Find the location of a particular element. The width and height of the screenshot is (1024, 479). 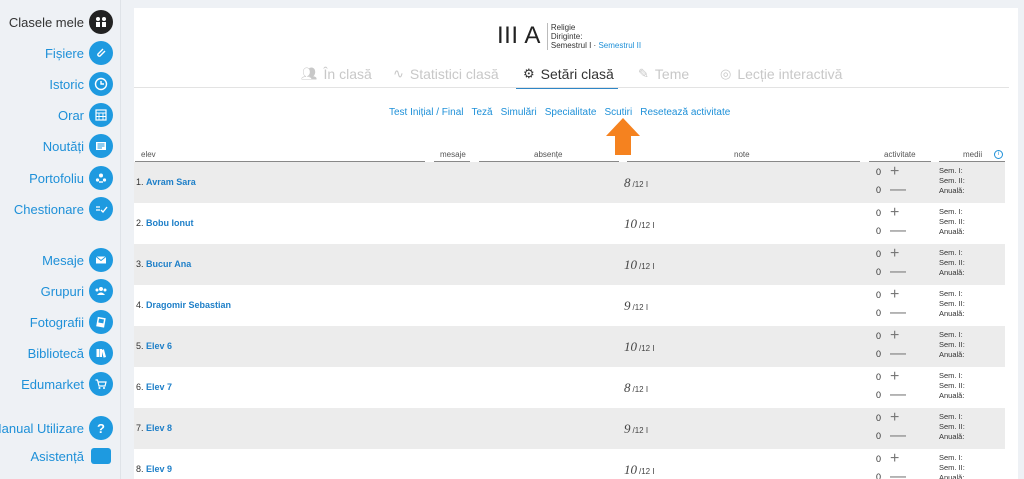

student-name-link: Avram Sara is located at coordinates (171, 182).